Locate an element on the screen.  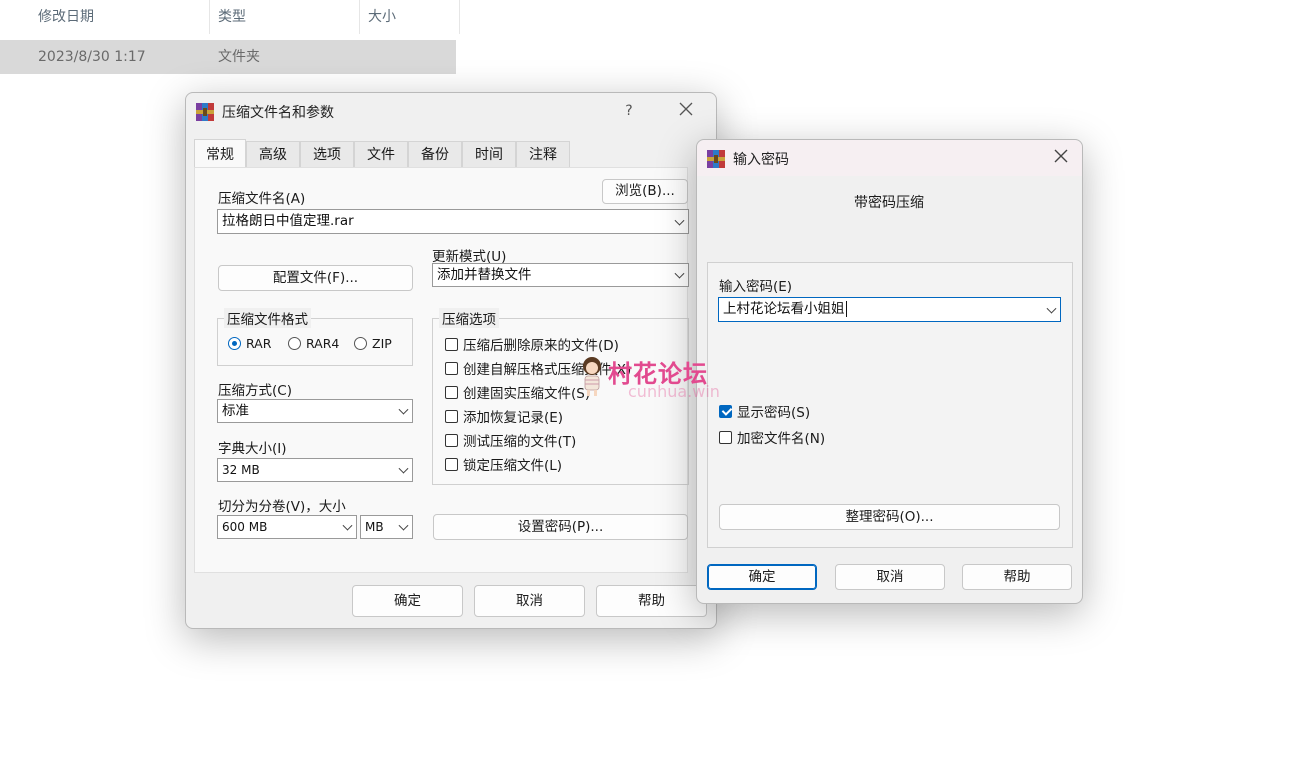
create-solid-label: 创建固实压缩文件(S) is located at coordinates (527, 394).